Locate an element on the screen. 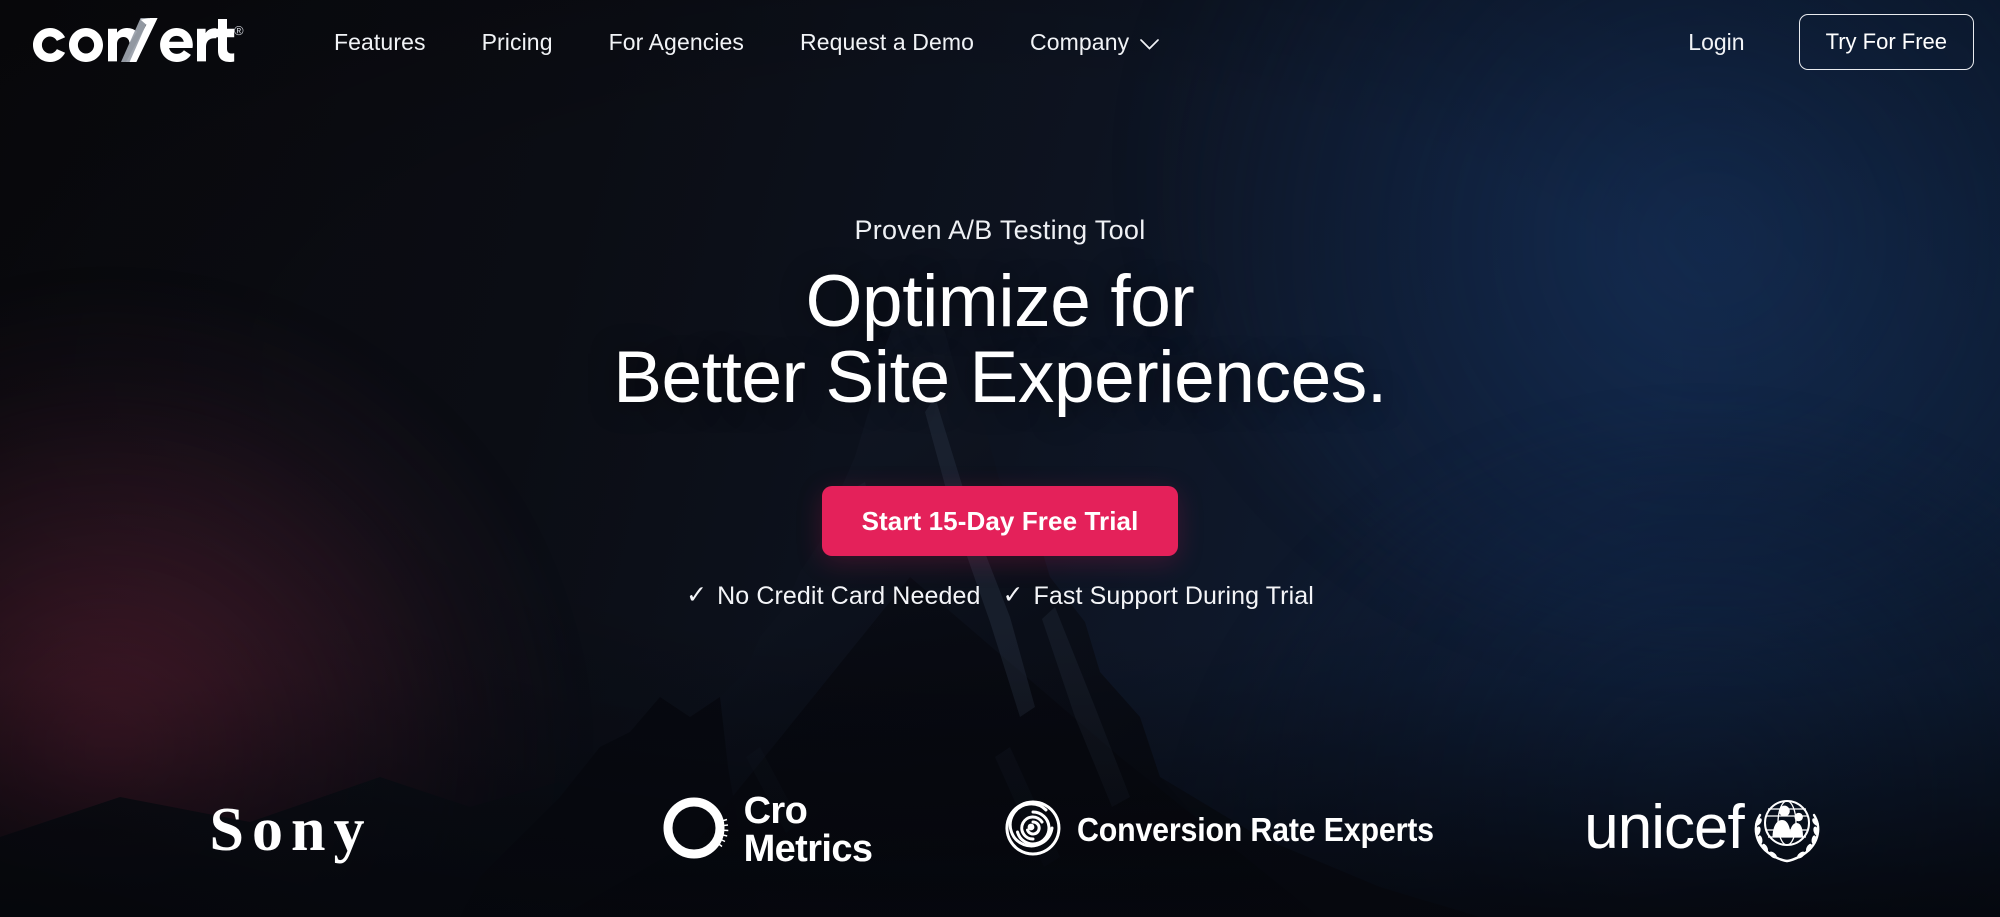 The height and width of the screenshot is (917, 2000). nav-item-label: Request a Demo is located at coordinates (887, 41).